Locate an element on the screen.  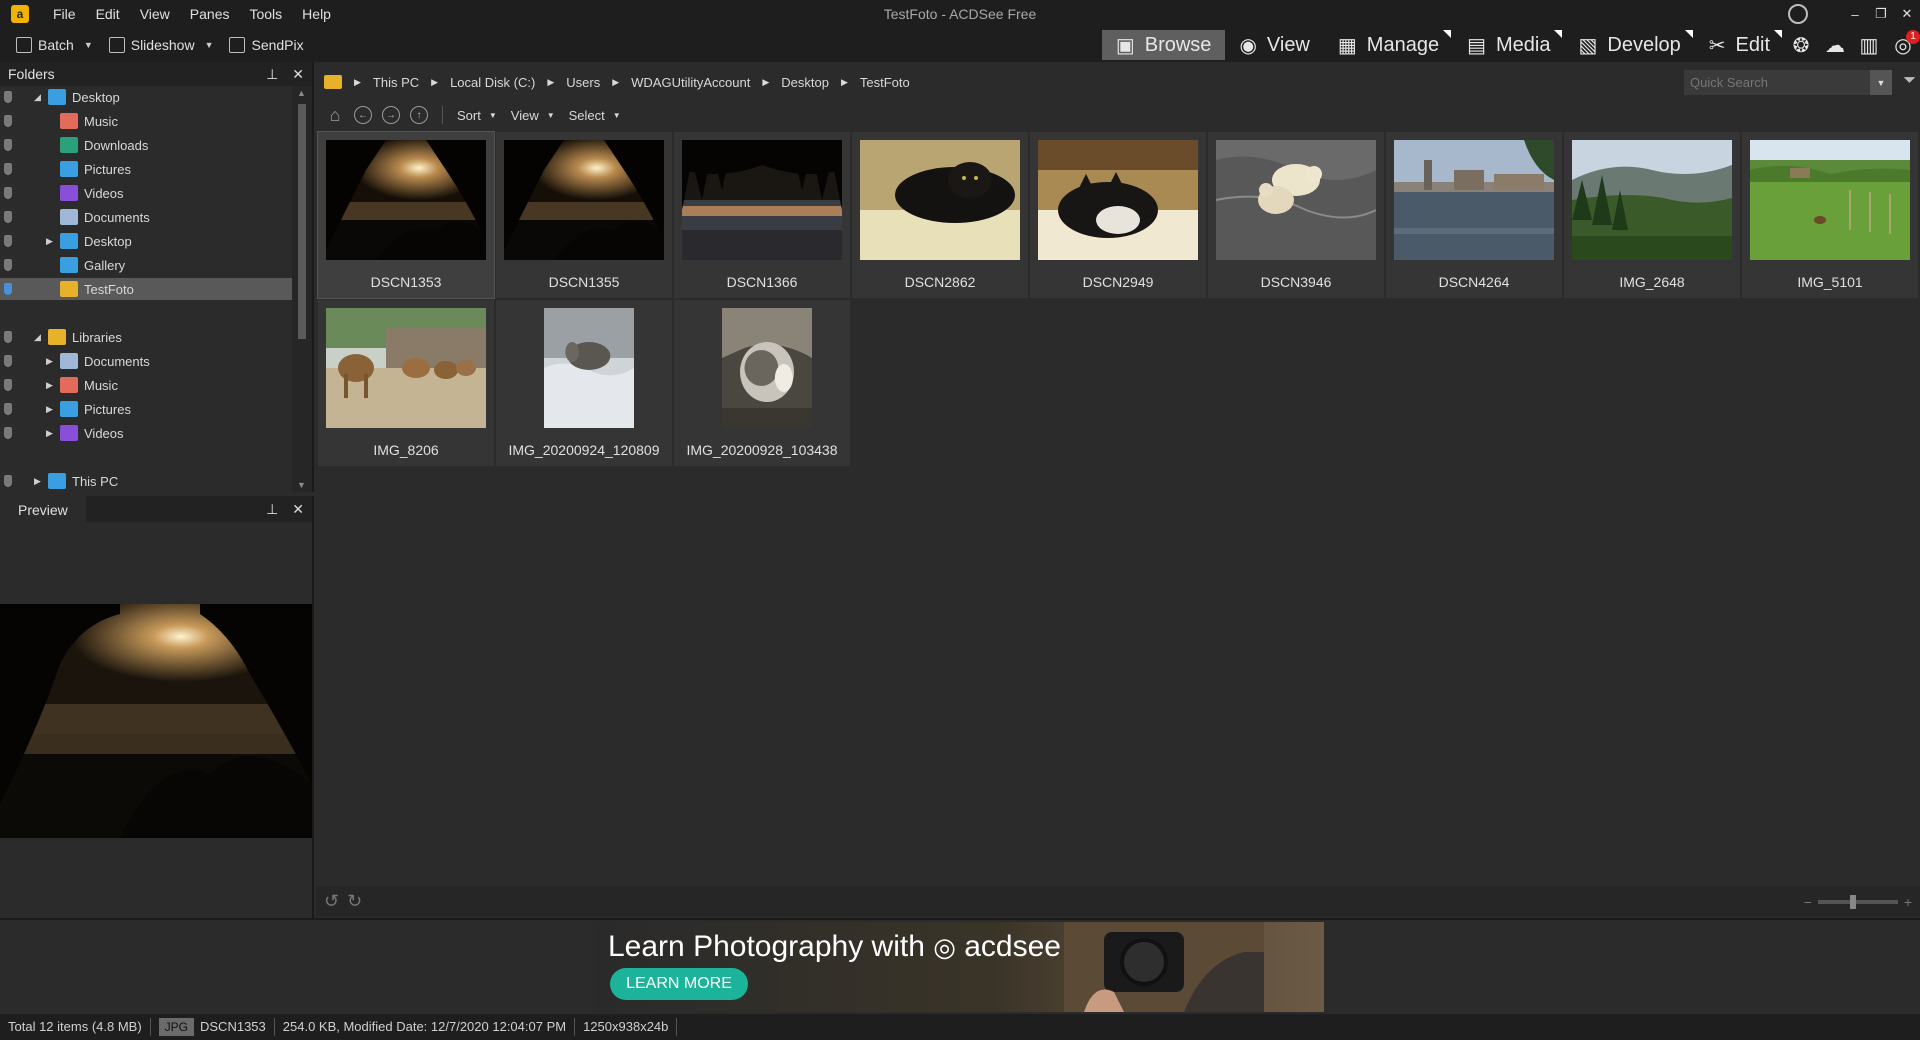
mode-develop: ▧ Develop is located at coordinates (1629, 45).